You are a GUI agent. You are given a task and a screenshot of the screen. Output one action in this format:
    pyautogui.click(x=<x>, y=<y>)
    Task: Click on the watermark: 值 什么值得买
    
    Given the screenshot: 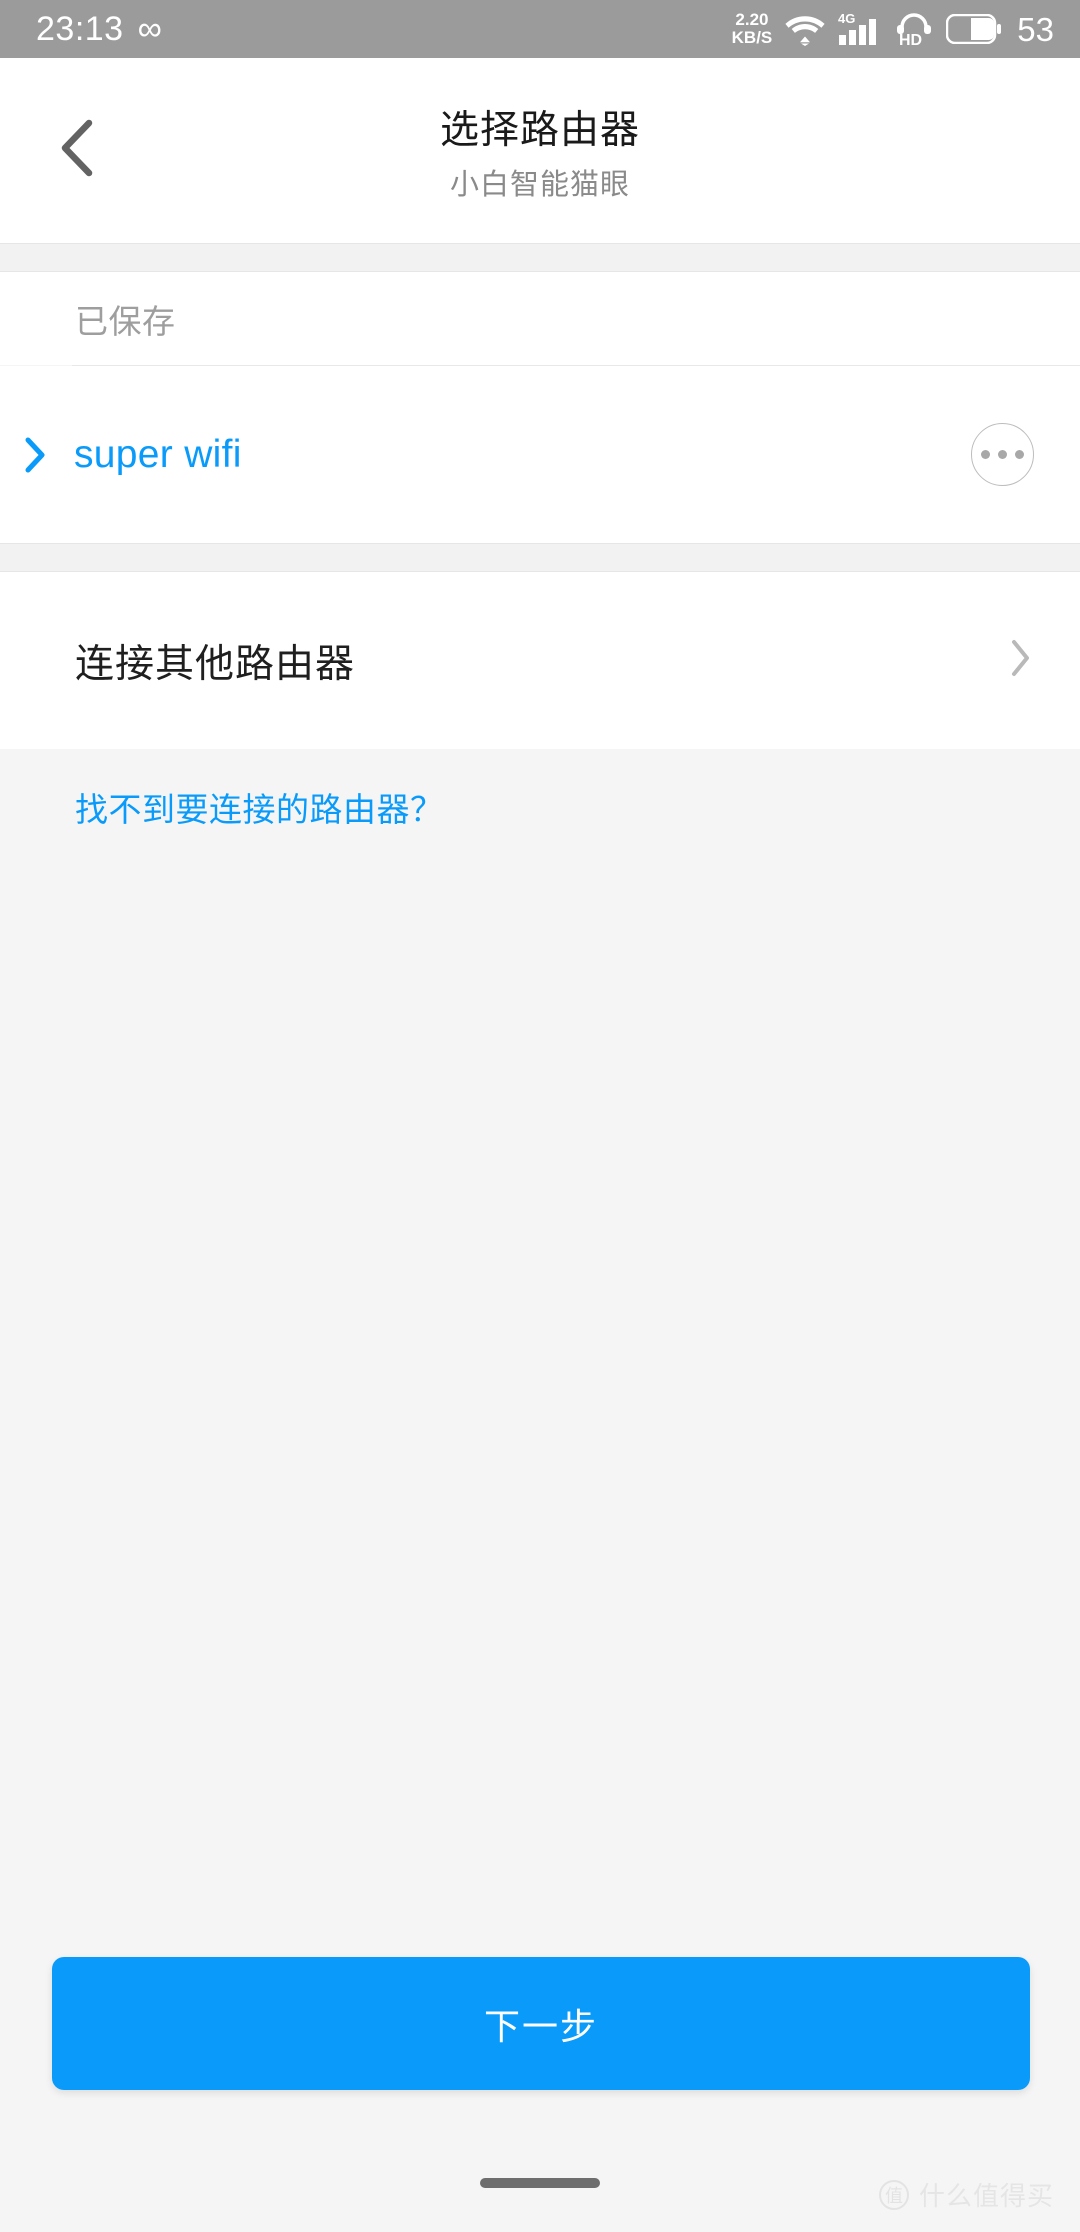 What is the action you would take?
    pyautogui.click(x=966, y=2194)
    